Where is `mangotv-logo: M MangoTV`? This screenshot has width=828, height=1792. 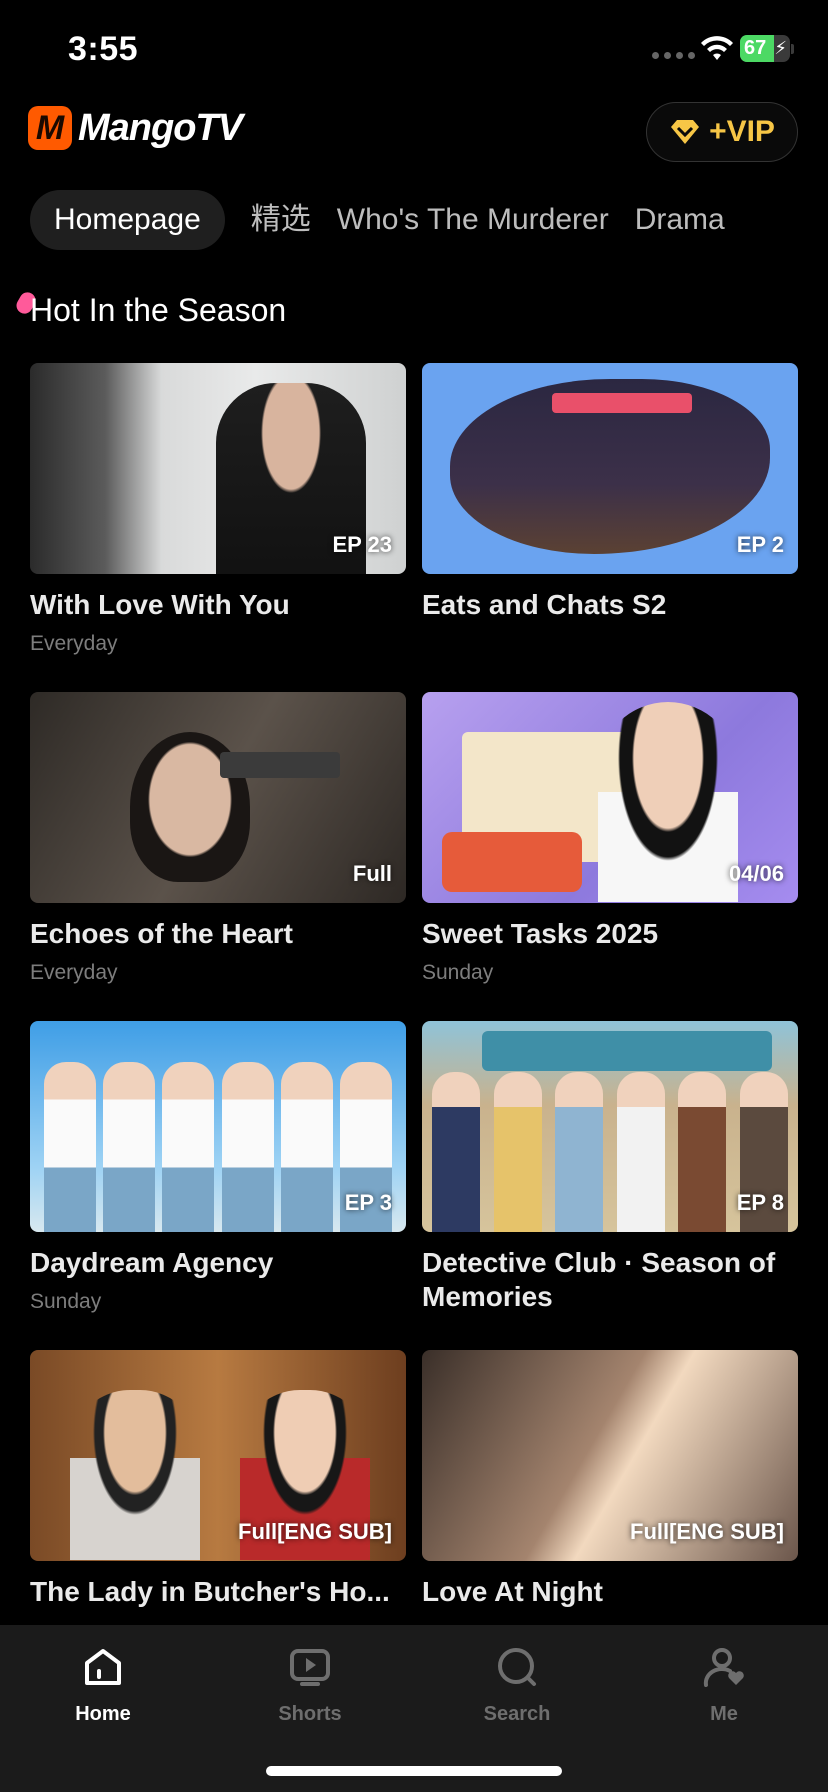 mangotv-logo: M MangoTV is located at coordinates (135, 128).